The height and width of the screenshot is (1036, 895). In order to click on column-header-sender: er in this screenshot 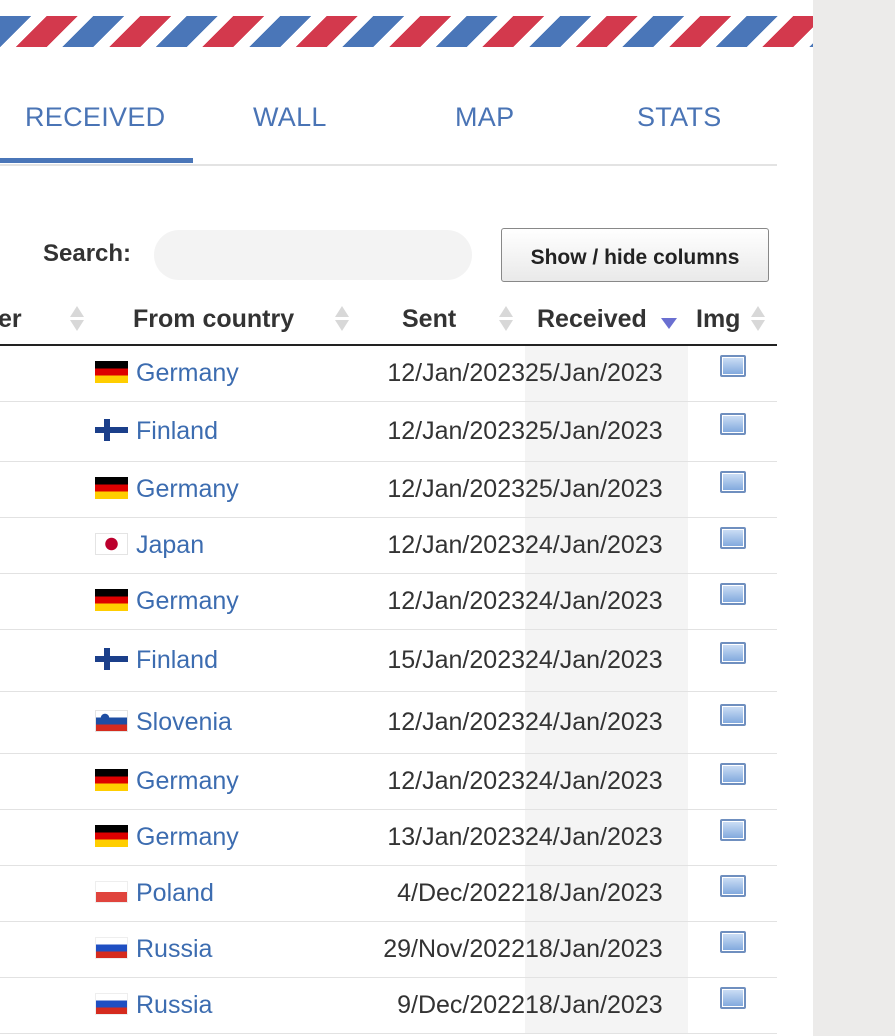, I will do `click(47, 320)`.